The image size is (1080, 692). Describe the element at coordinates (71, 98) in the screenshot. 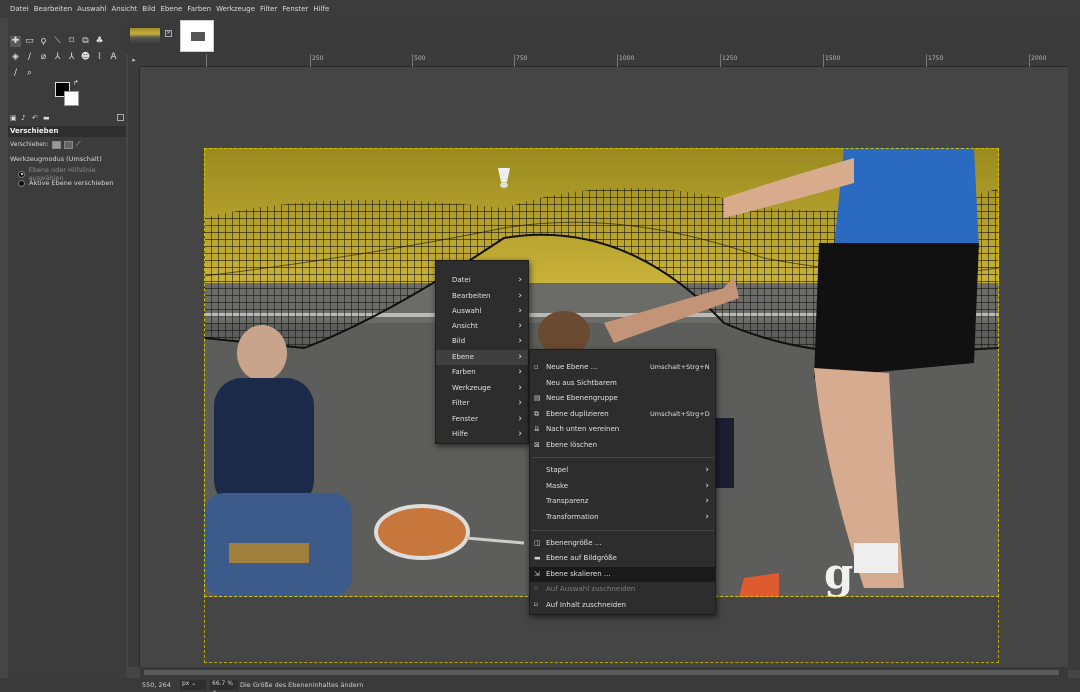

I see `background-color` at that location.